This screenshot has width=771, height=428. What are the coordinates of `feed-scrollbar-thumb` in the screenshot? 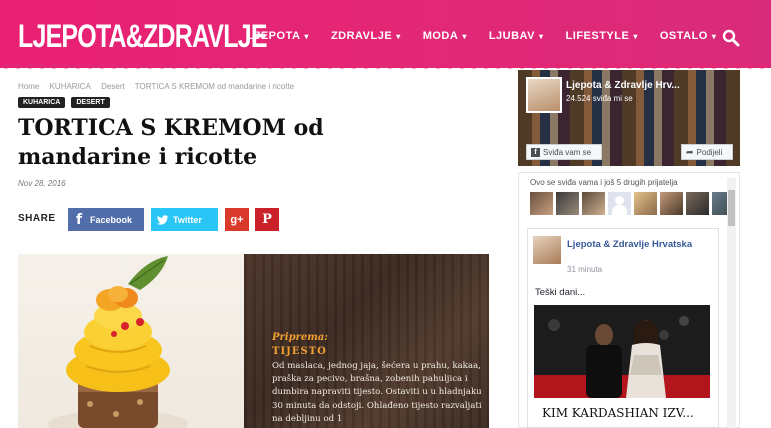 It's located at (731, 208).